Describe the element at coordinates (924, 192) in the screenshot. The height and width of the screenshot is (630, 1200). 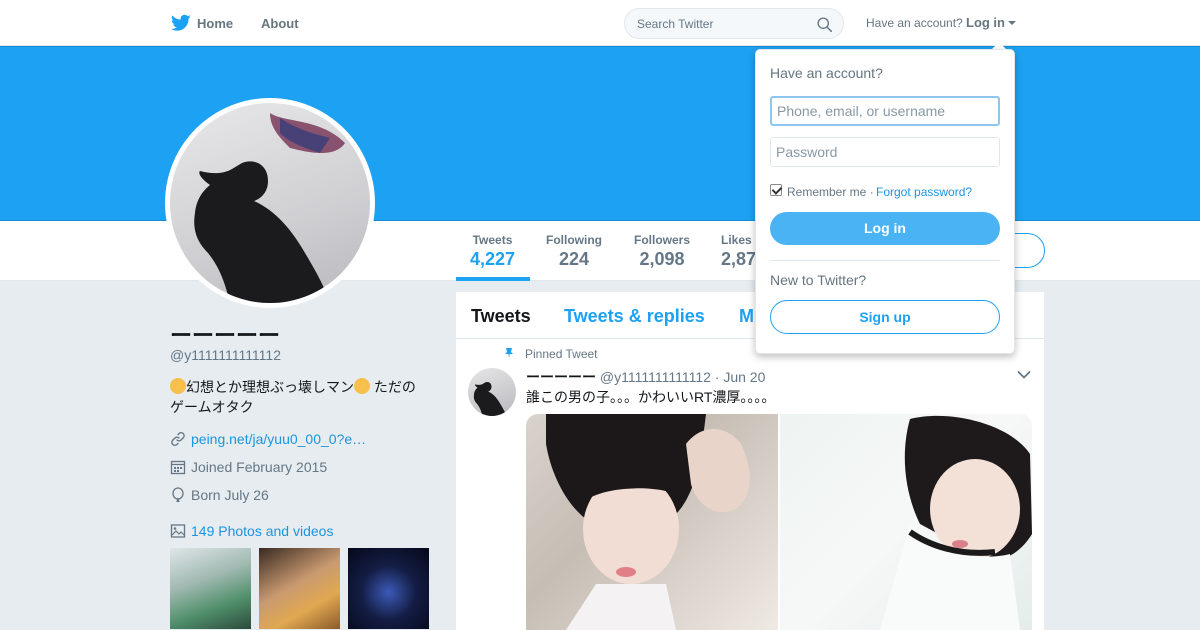
I see `forgot-password-link: Forgot password?` at that location.